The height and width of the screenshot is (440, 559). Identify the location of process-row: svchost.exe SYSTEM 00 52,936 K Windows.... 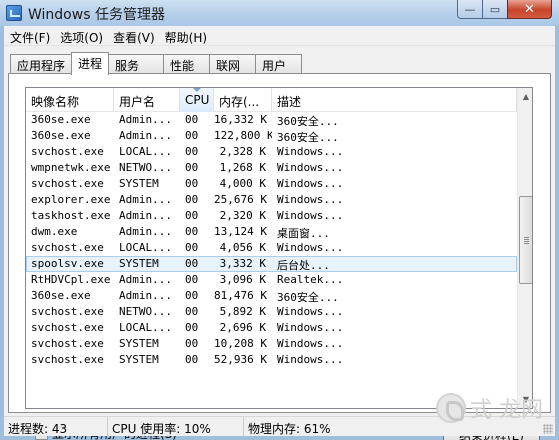
(271, 360).